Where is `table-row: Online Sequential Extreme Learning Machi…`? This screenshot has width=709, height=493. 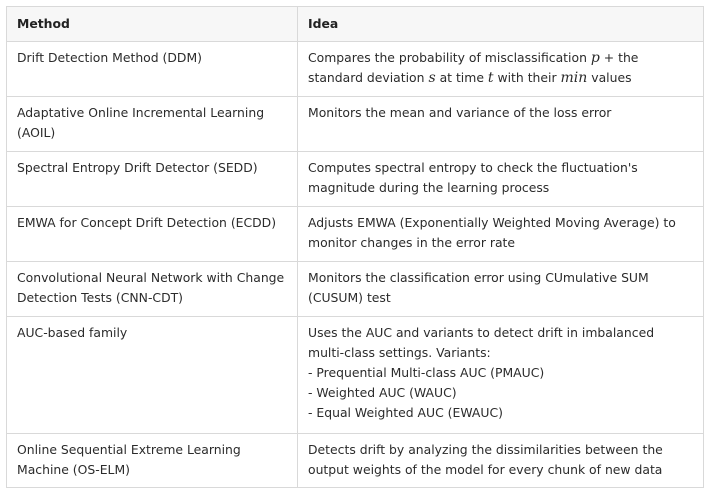
table-row: Online Sequential Extreme Learning Machi… is located at coordinates (355, 460).